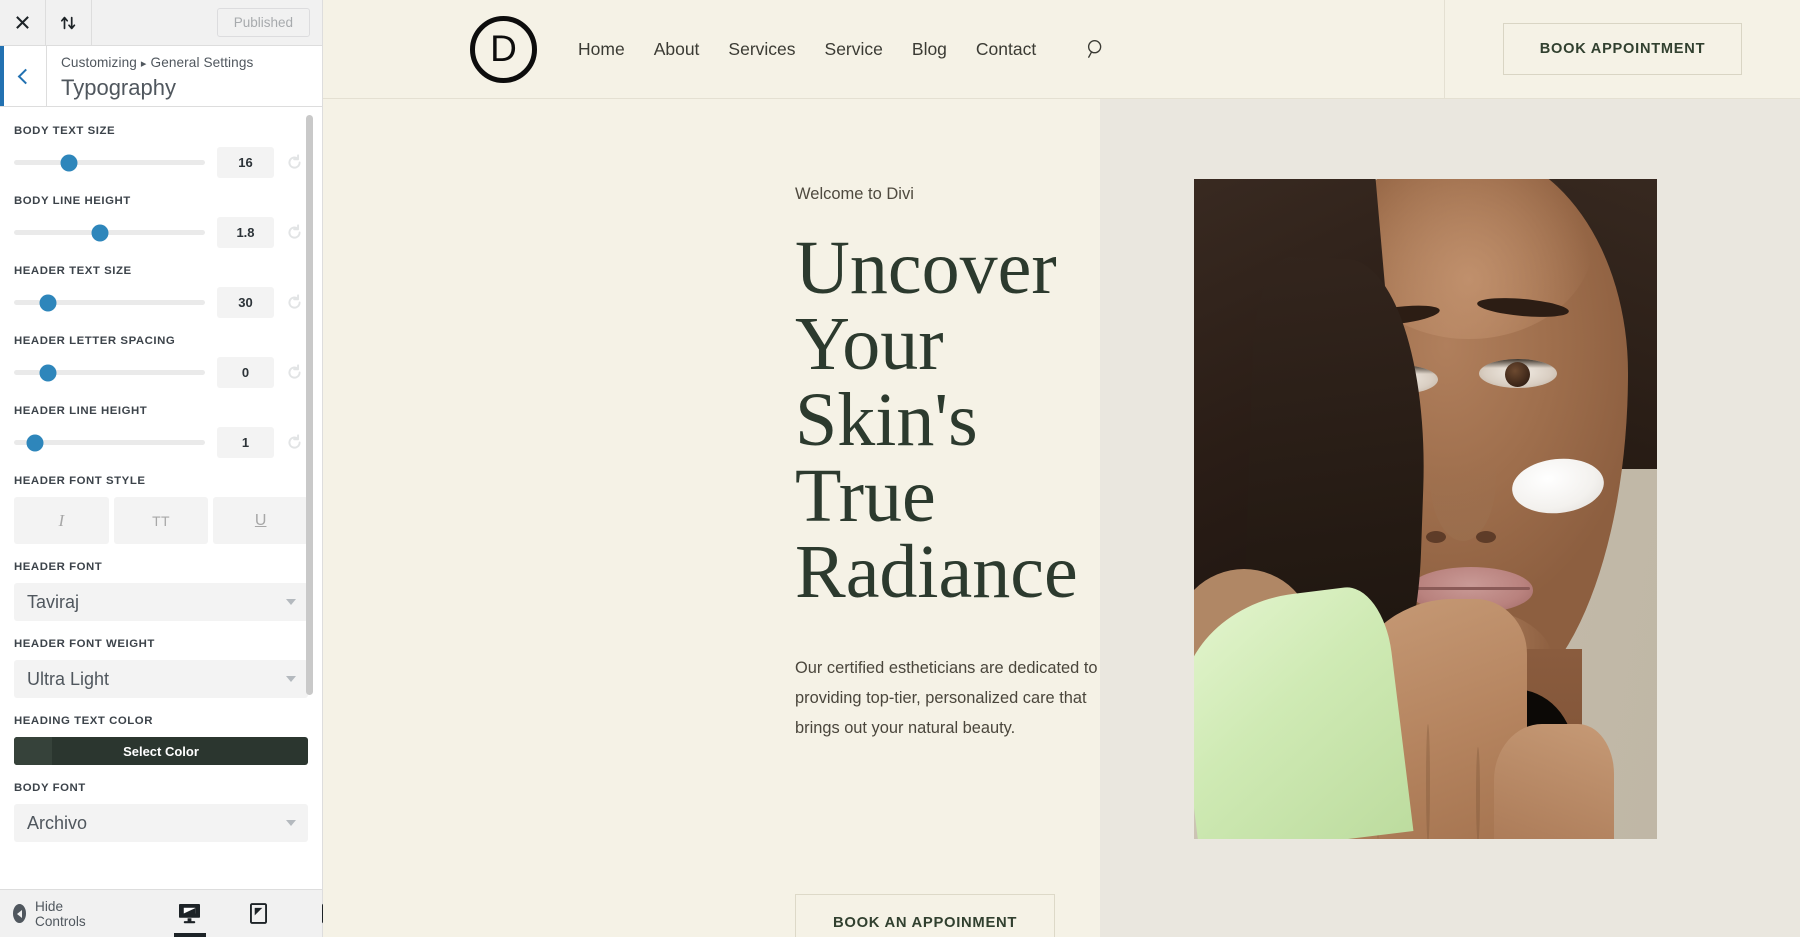  Describe the element at coordinates (167, 913) in the screenshot. I see `customizer-footer: Hide Controls` at that location.